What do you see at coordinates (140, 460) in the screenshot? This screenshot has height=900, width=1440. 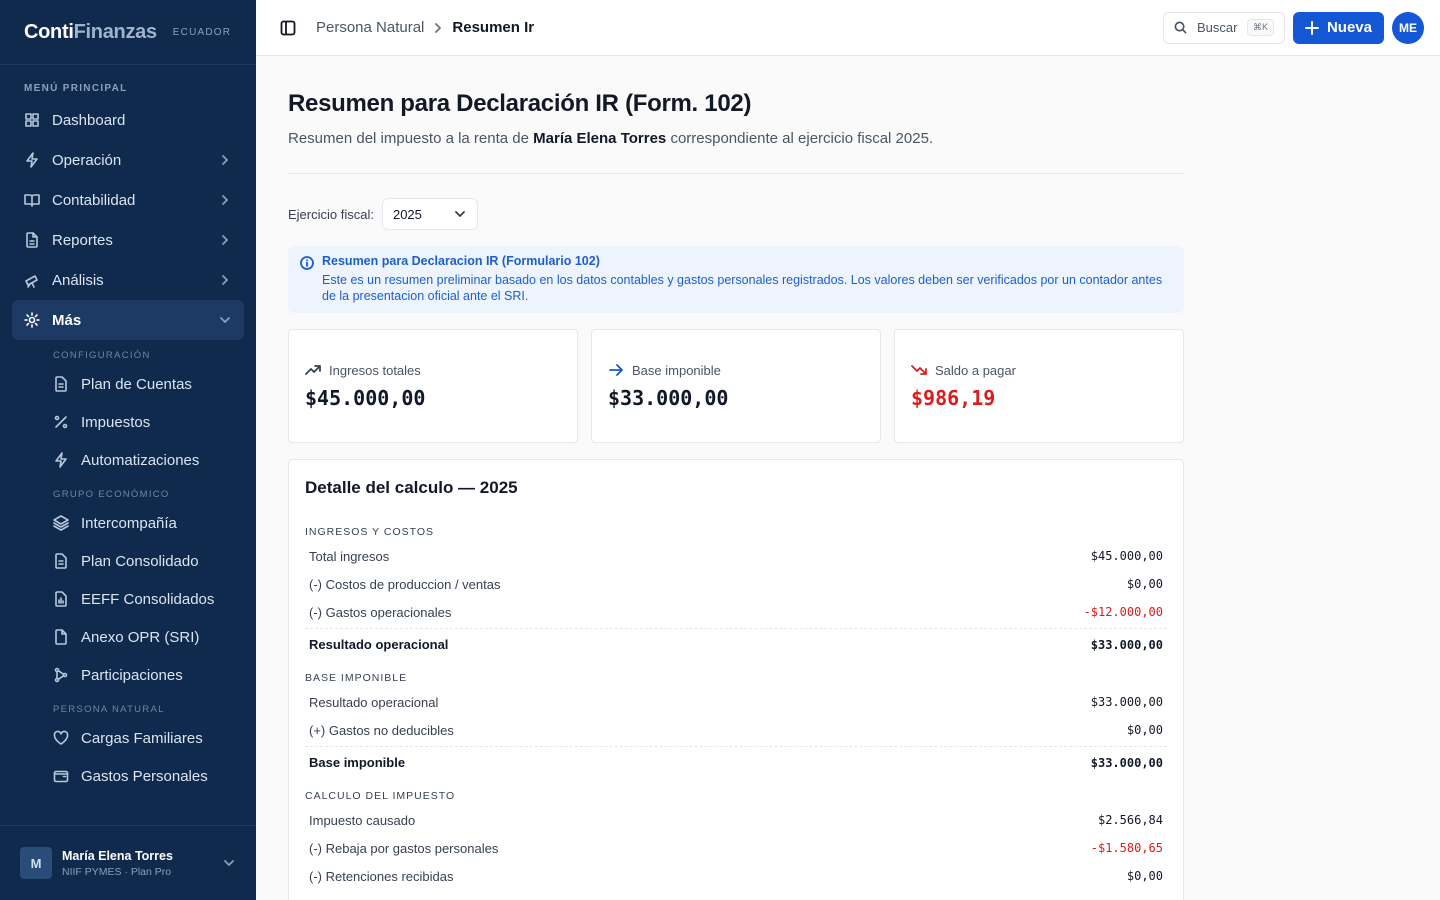 I see `sidebar-item-label: Automatizaciones` at bounding box center [140, 460].